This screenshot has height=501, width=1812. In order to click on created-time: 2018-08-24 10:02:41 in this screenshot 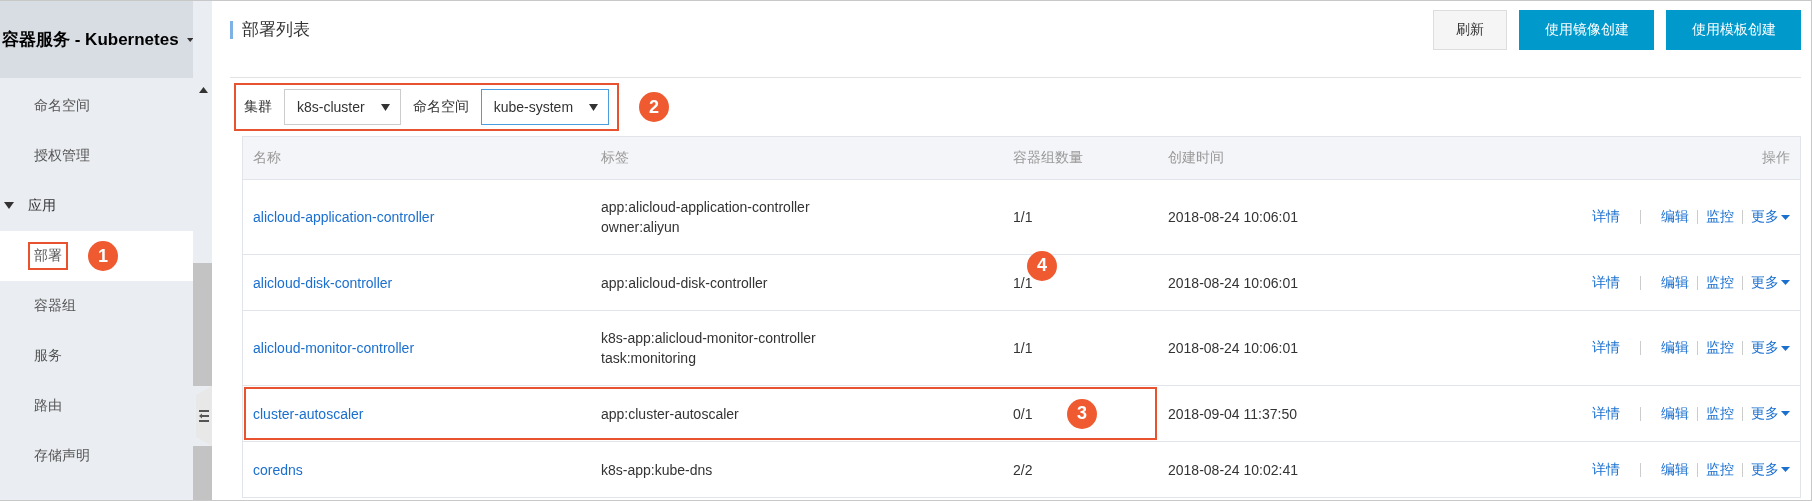, I will do `click(1233, 469)`.